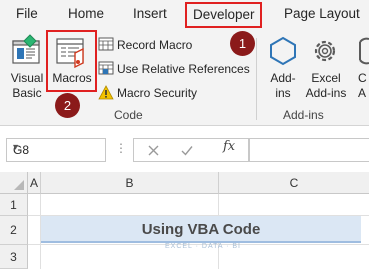 Image resolution: width=369 pixels, height=269 pixels. I want to click on com-add-ins-label: C A, so click(362, 85).